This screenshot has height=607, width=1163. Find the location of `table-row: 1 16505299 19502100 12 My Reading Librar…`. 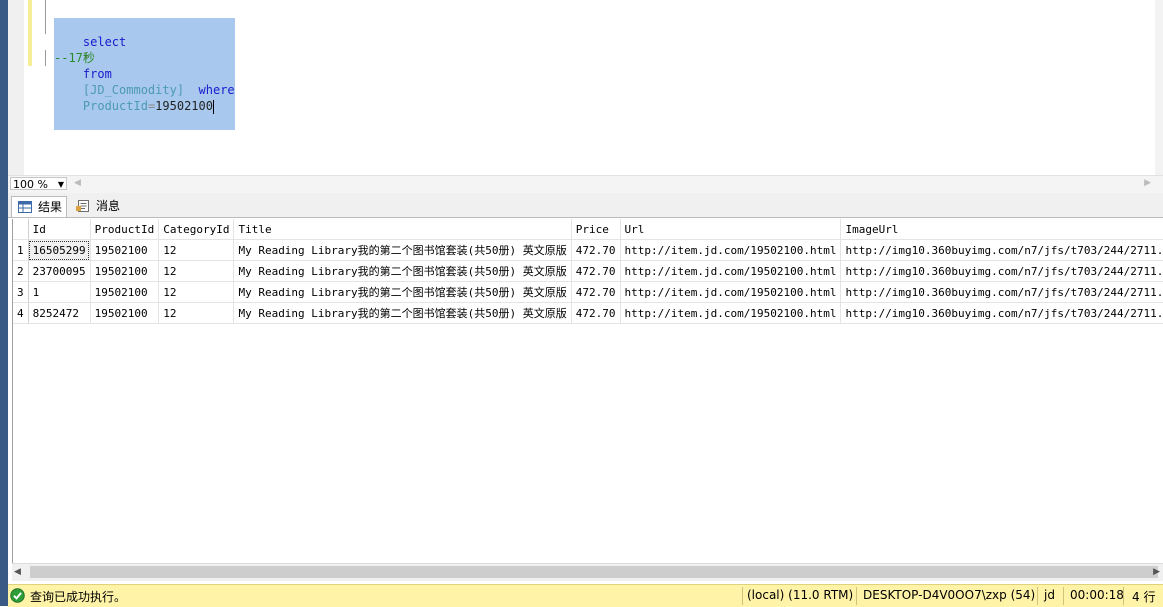

table-row: 1 16505299 19502100 12 My Reading Librar… is located at coordinates (588, 250).